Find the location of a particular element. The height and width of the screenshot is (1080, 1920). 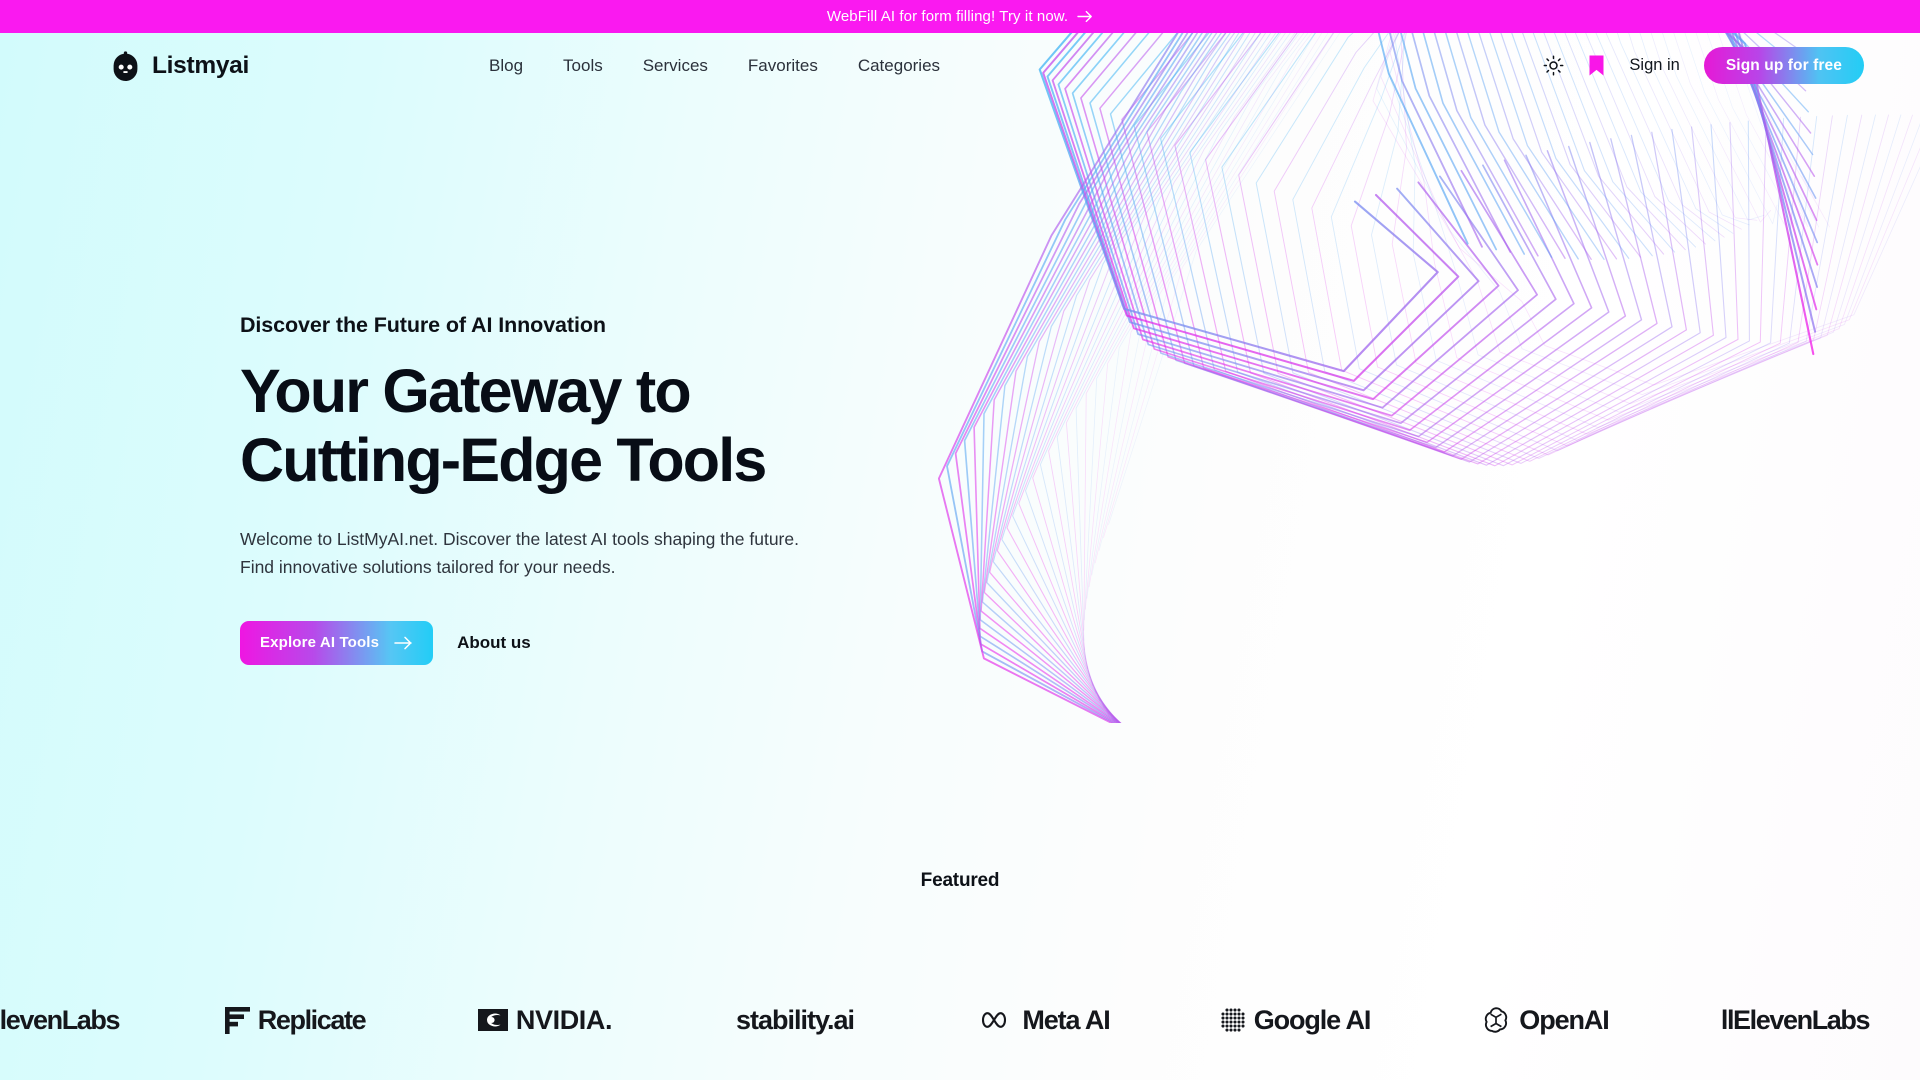

meta-infinity-icon is located at coordinates (994, 1020).